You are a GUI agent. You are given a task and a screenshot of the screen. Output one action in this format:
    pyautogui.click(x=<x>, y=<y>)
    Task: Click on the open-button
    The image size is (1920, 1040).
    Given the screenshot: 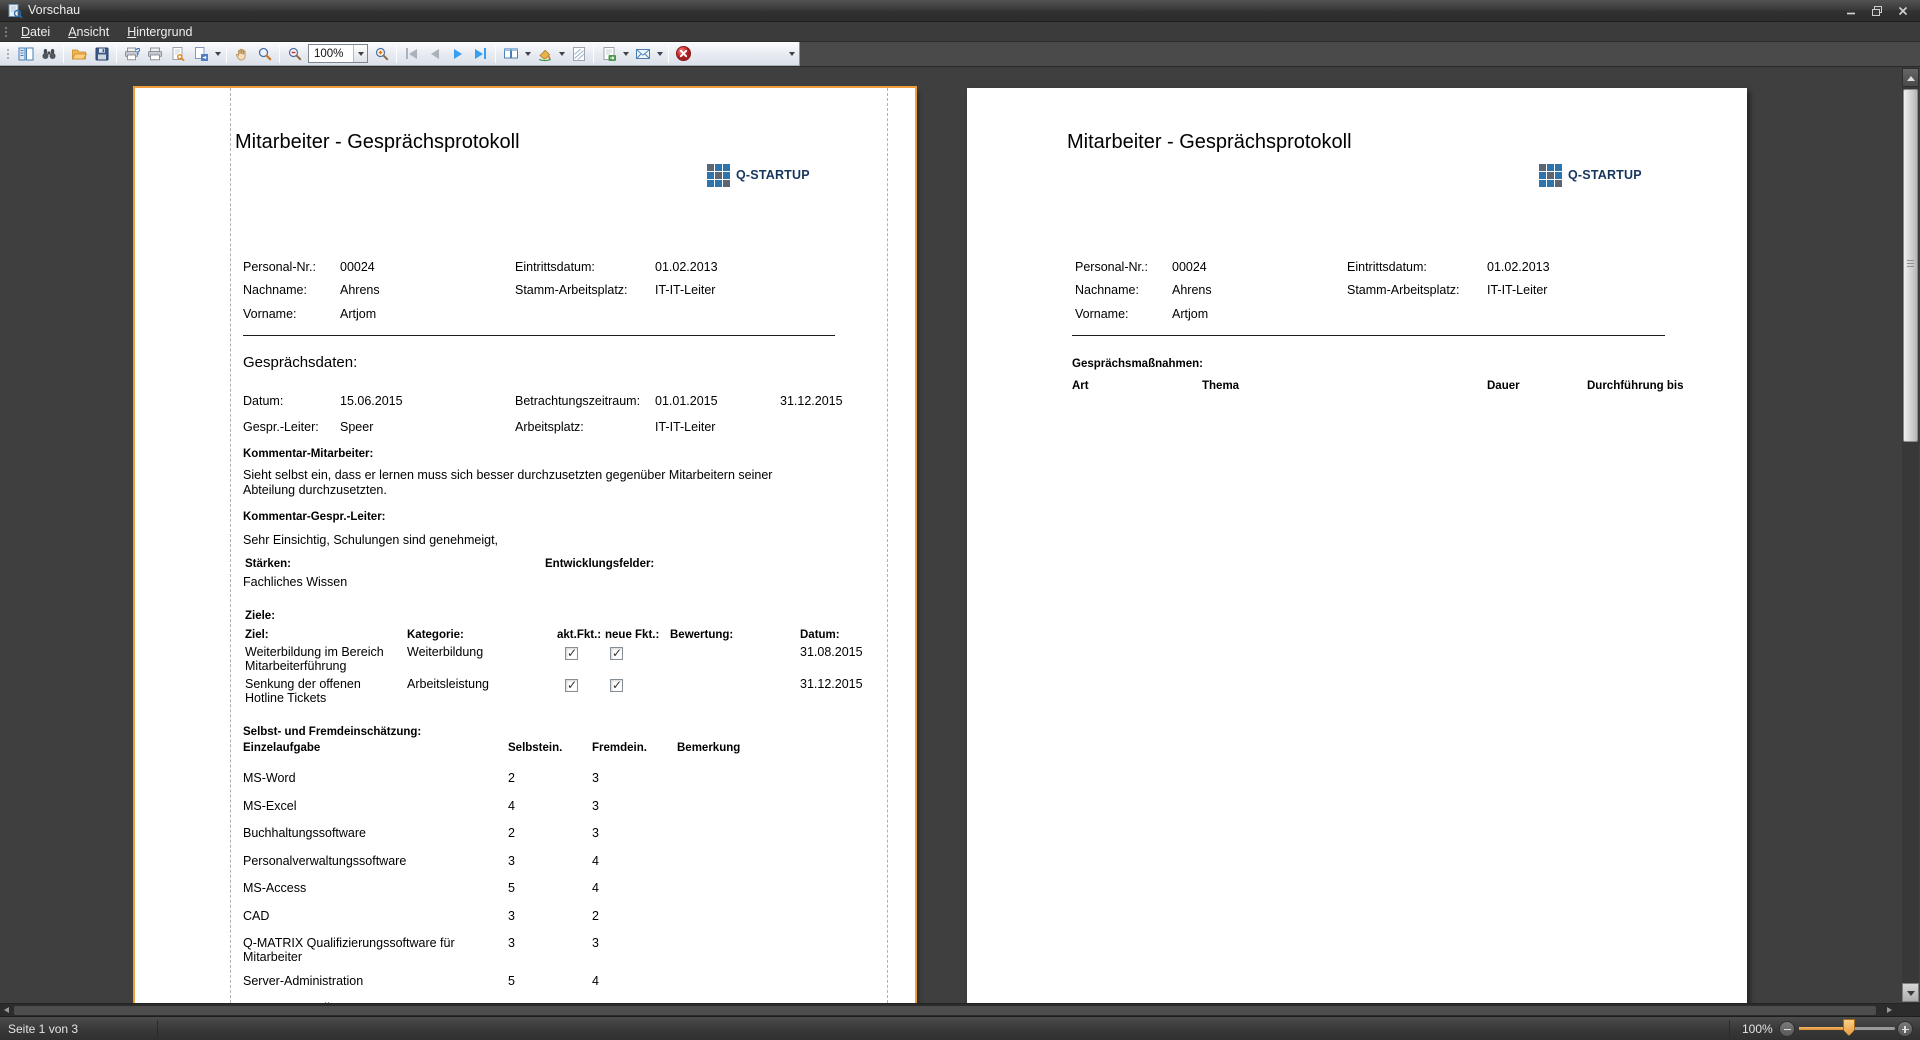 What is the action you would take?
    pyautogui.click(x=78, y=54)
    